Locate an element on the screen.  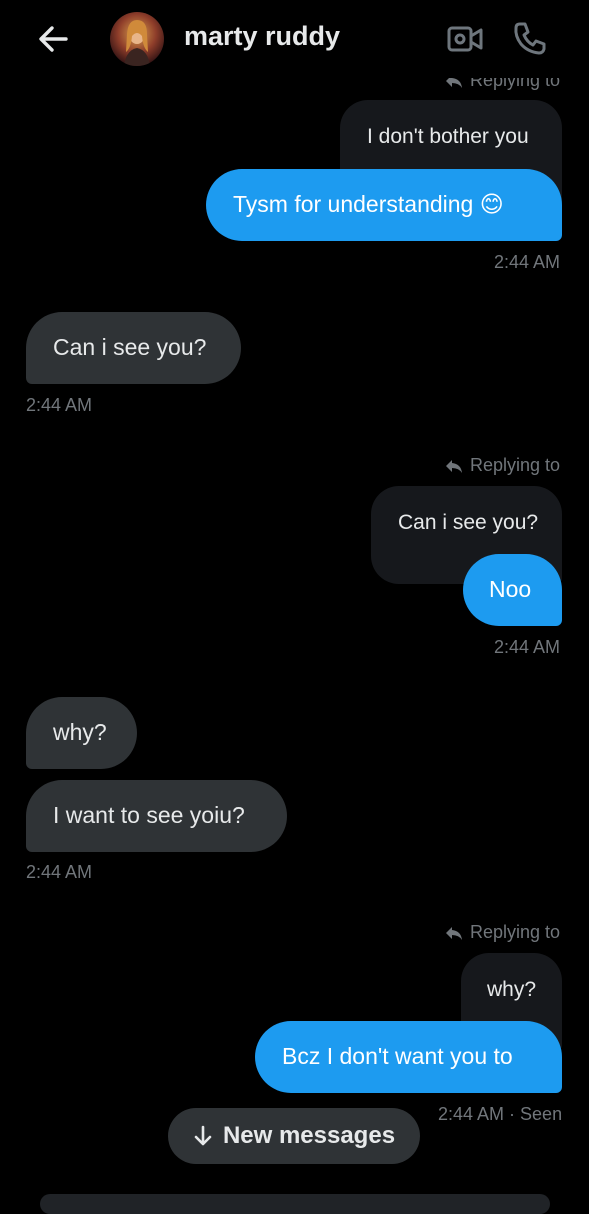
quoted-message-text: Can i see you? is located at coordinates (468, 522).